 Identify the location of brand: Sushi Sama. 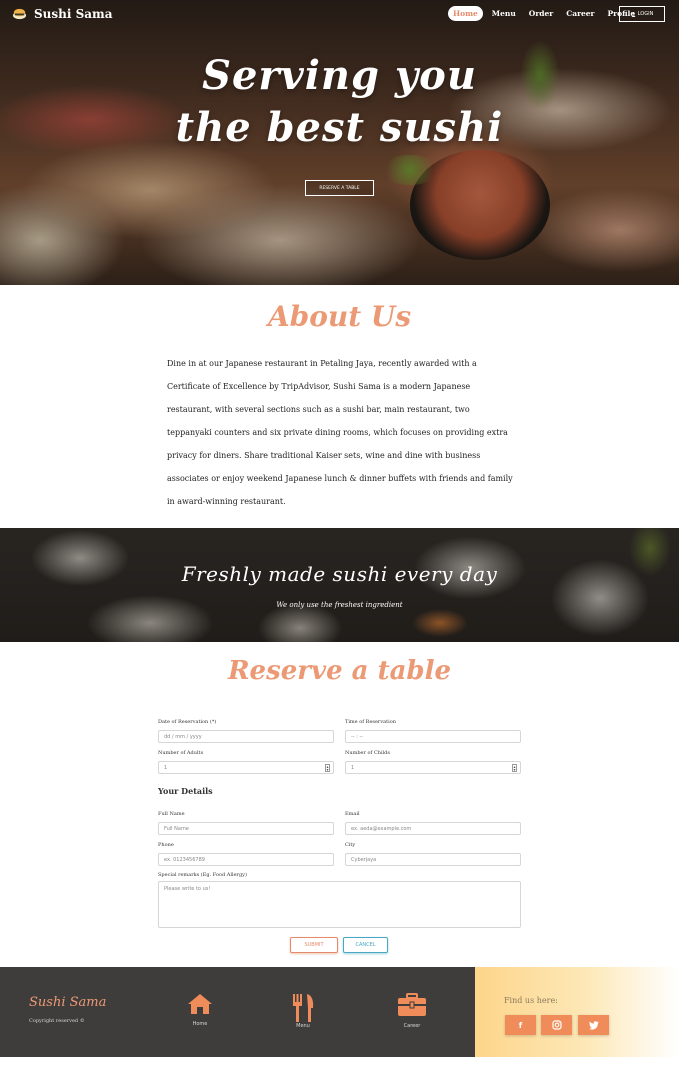
(62, 13).